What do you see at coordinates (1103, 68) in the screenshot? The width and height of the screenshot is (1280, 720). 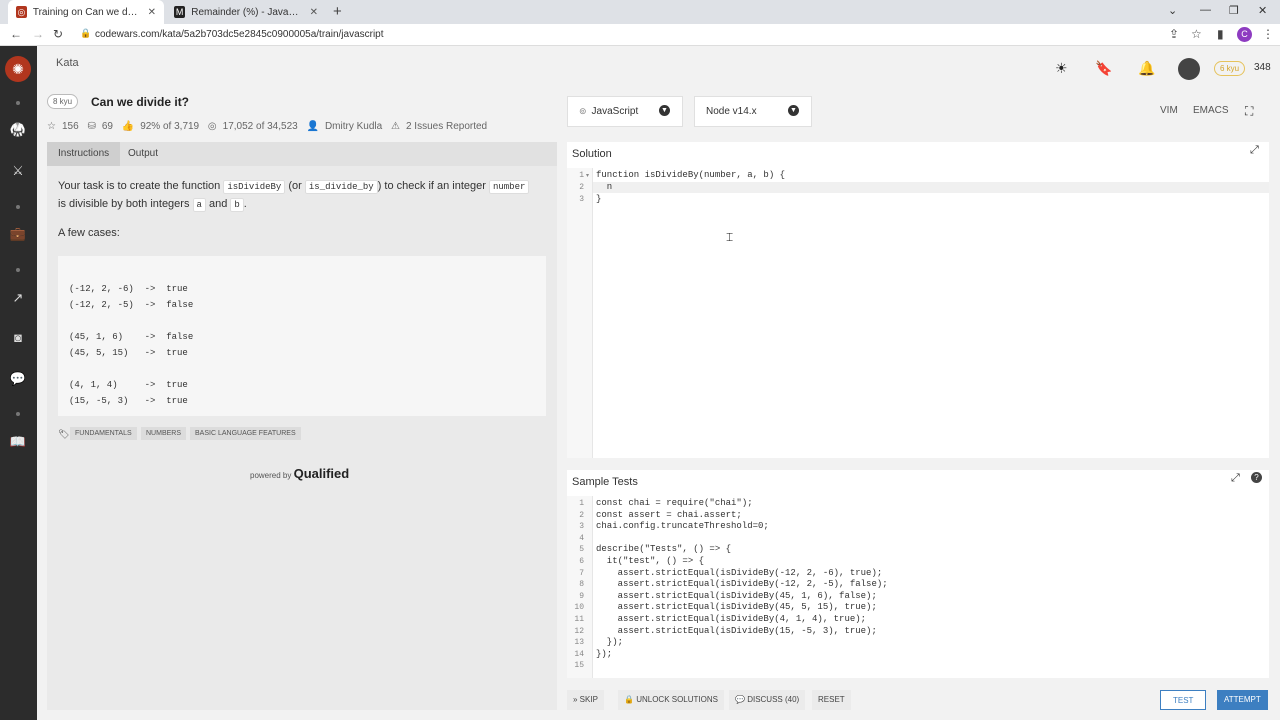 I see `bookmarks-icon: 🔖` at bounding box center [1103, 68].